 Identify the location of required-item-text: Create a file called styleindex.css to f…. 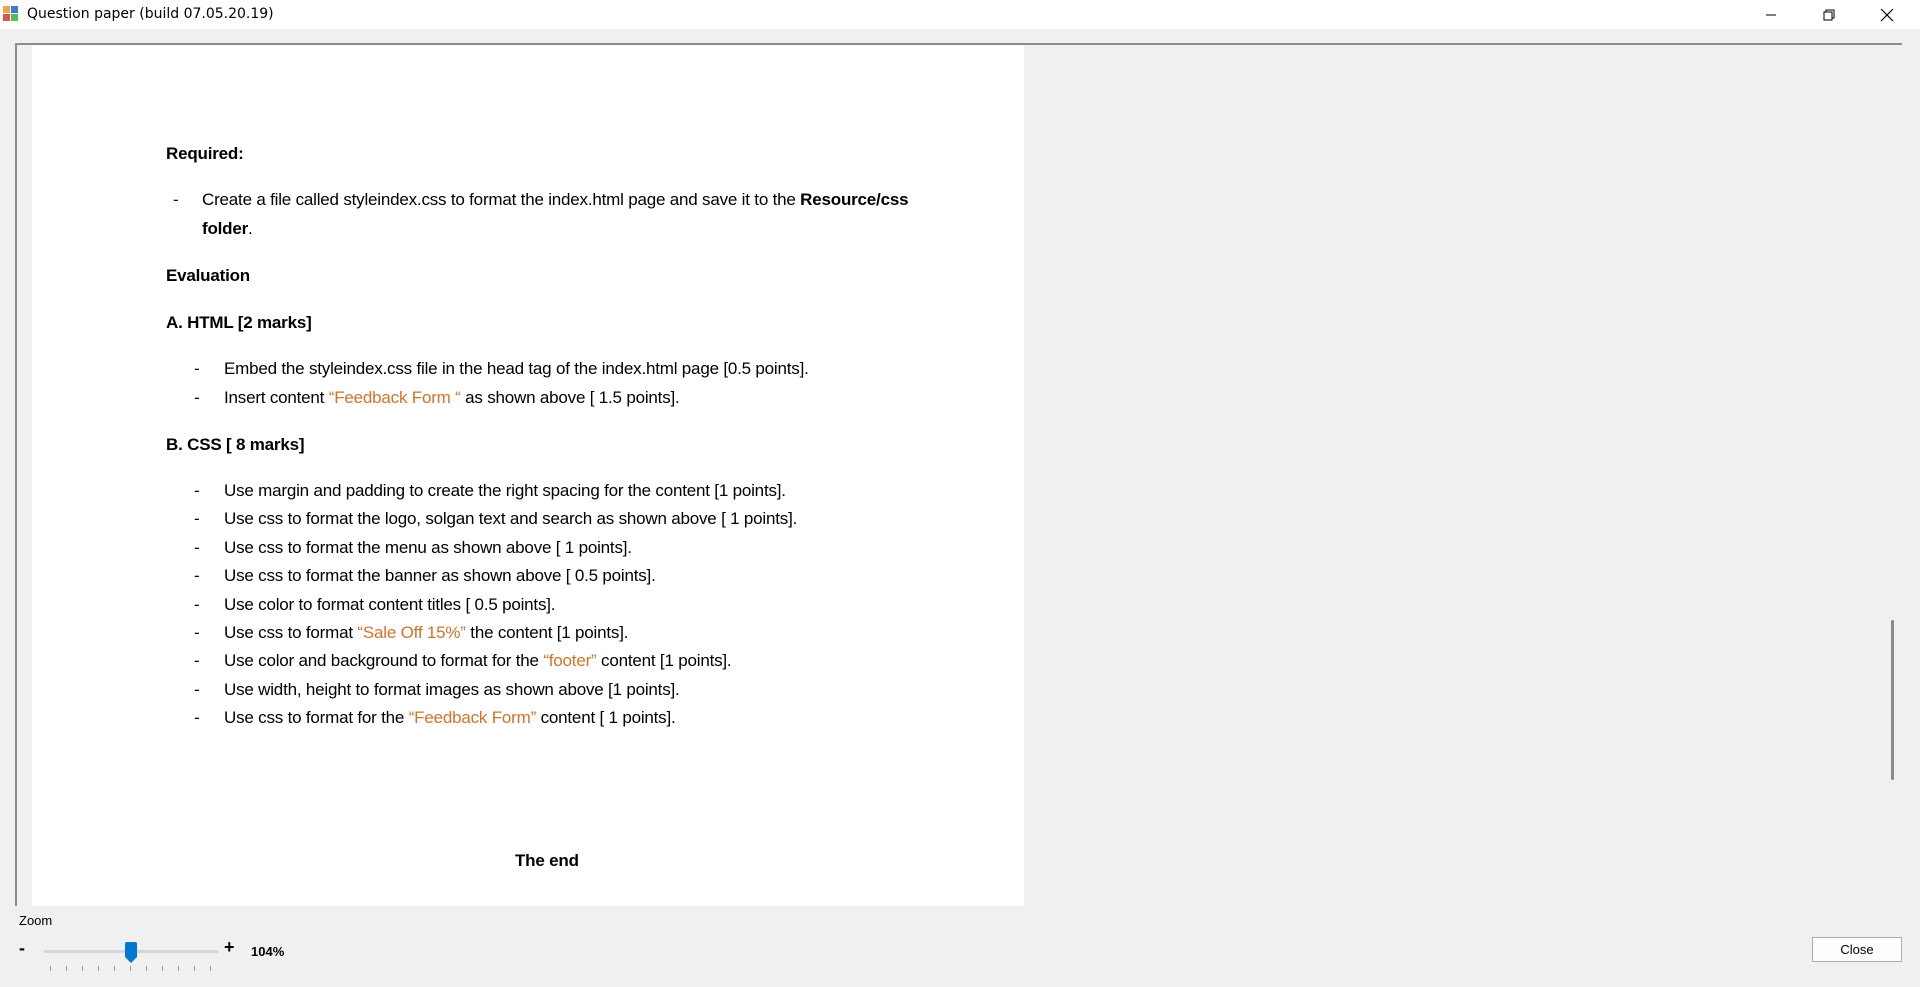
(501, 199).